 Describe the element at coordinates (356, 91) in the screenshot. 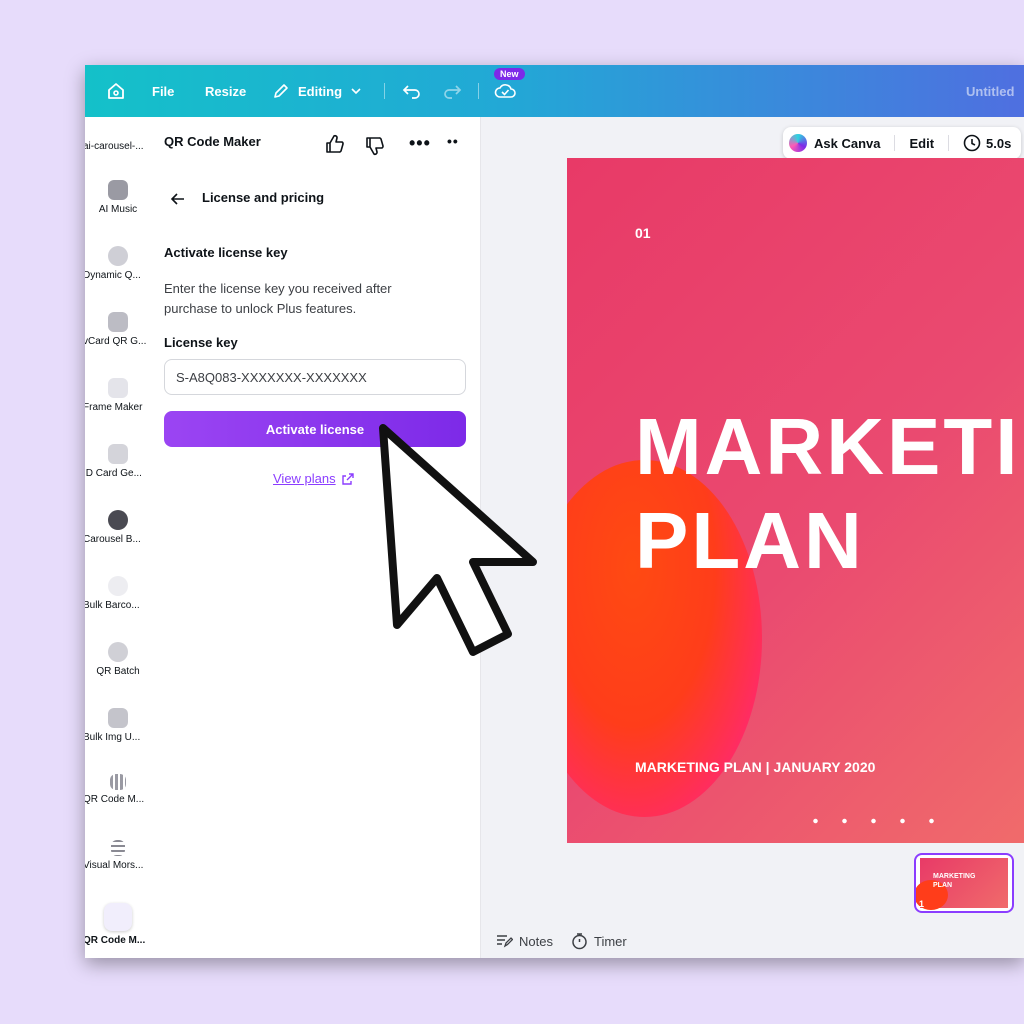

I see `chevron-down-icon` at that location.